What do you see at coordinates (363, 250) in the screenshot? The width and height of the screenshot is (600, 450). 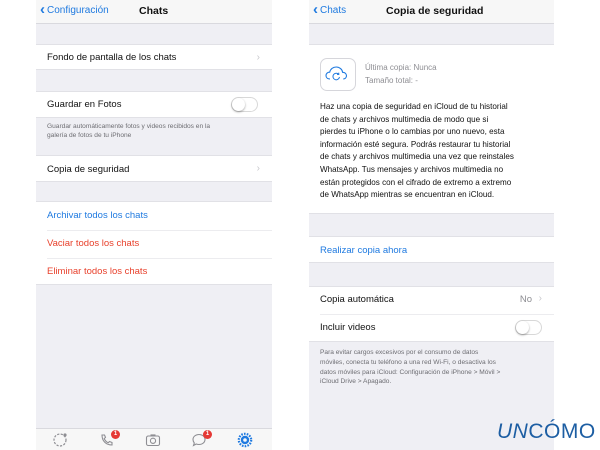 I see `backup-now-button: Realizar copia ahora` at bounding box center [363, 250].